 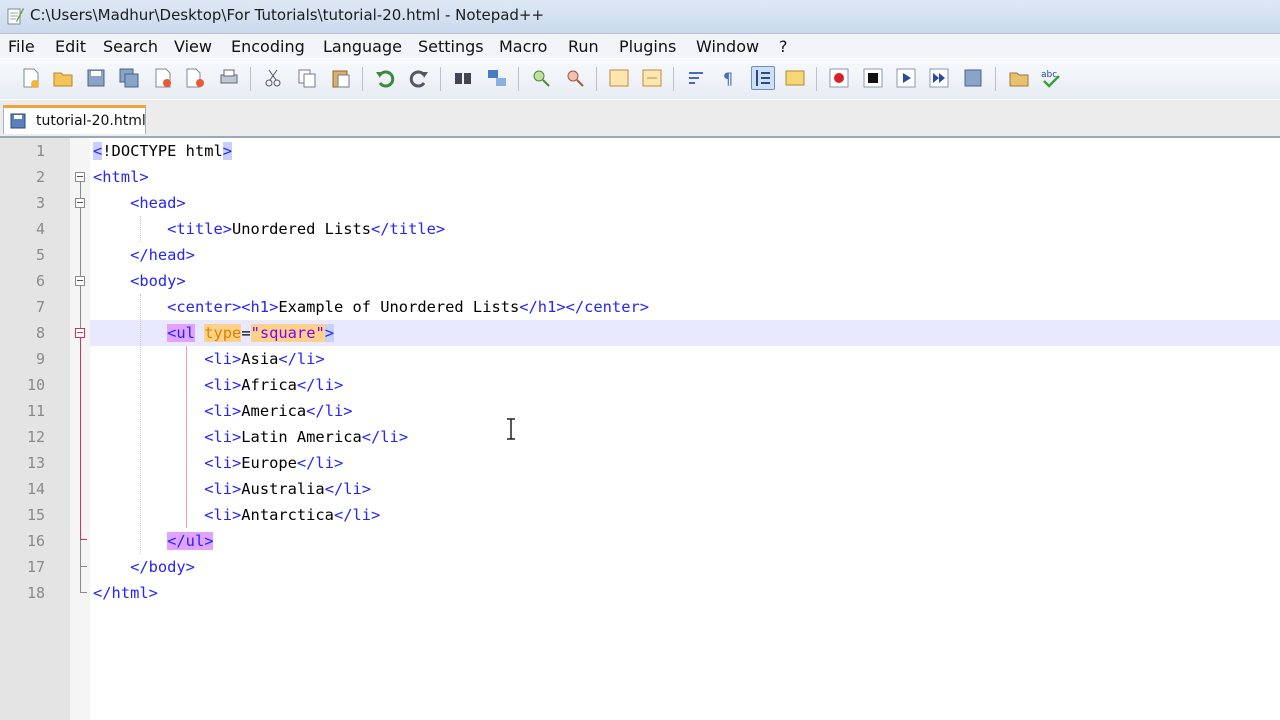 What do you see at coordinates (162, 567) in the screenshot?
I see `code-token-tag: </body>` at bounding box center [162, 567].